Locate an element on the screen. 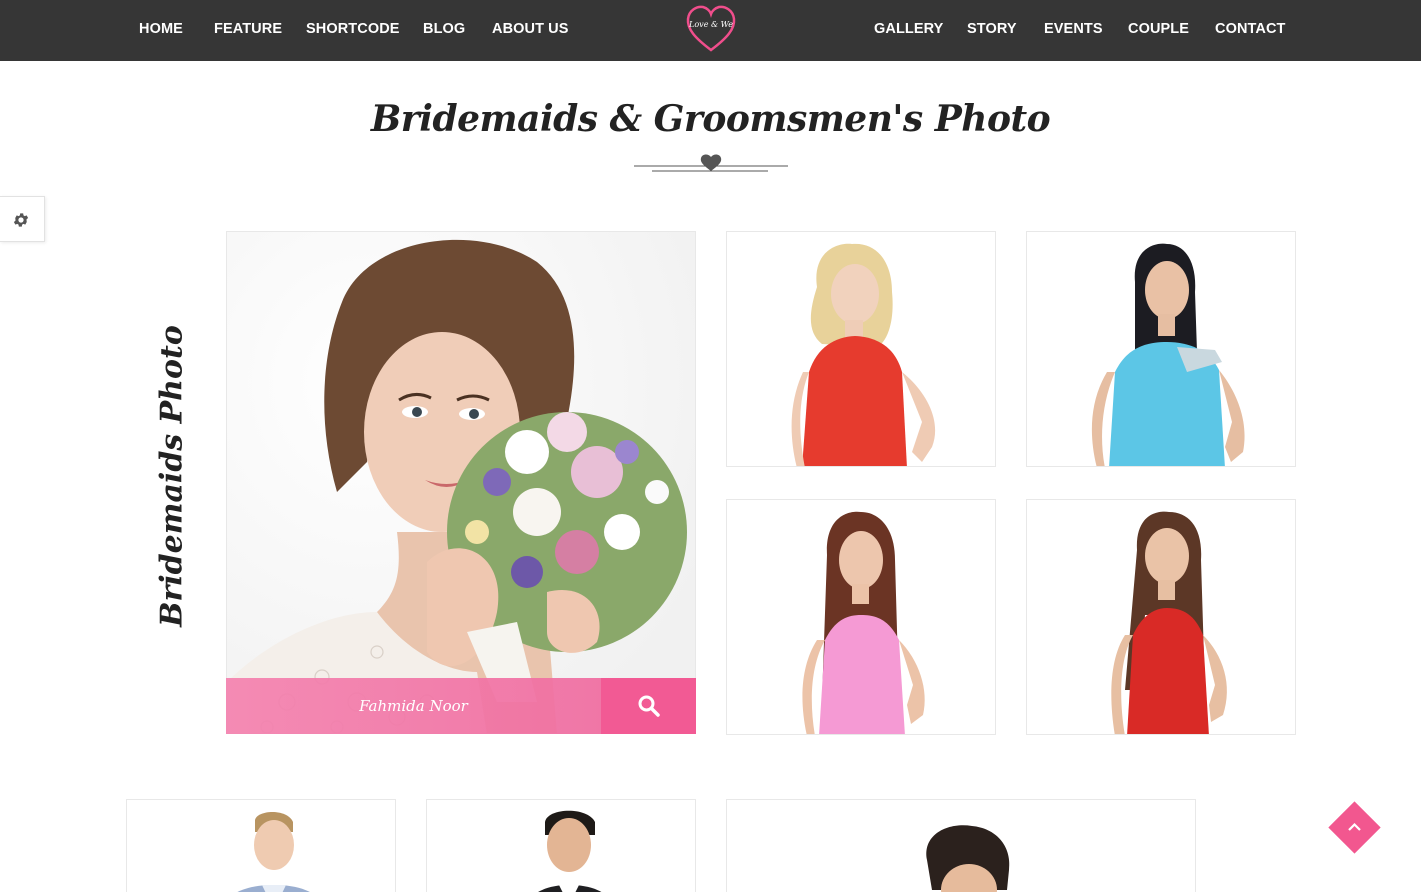 The image size is (1421, 892). nav-about-us: ABOUT US is located at coordinates (530, 29).